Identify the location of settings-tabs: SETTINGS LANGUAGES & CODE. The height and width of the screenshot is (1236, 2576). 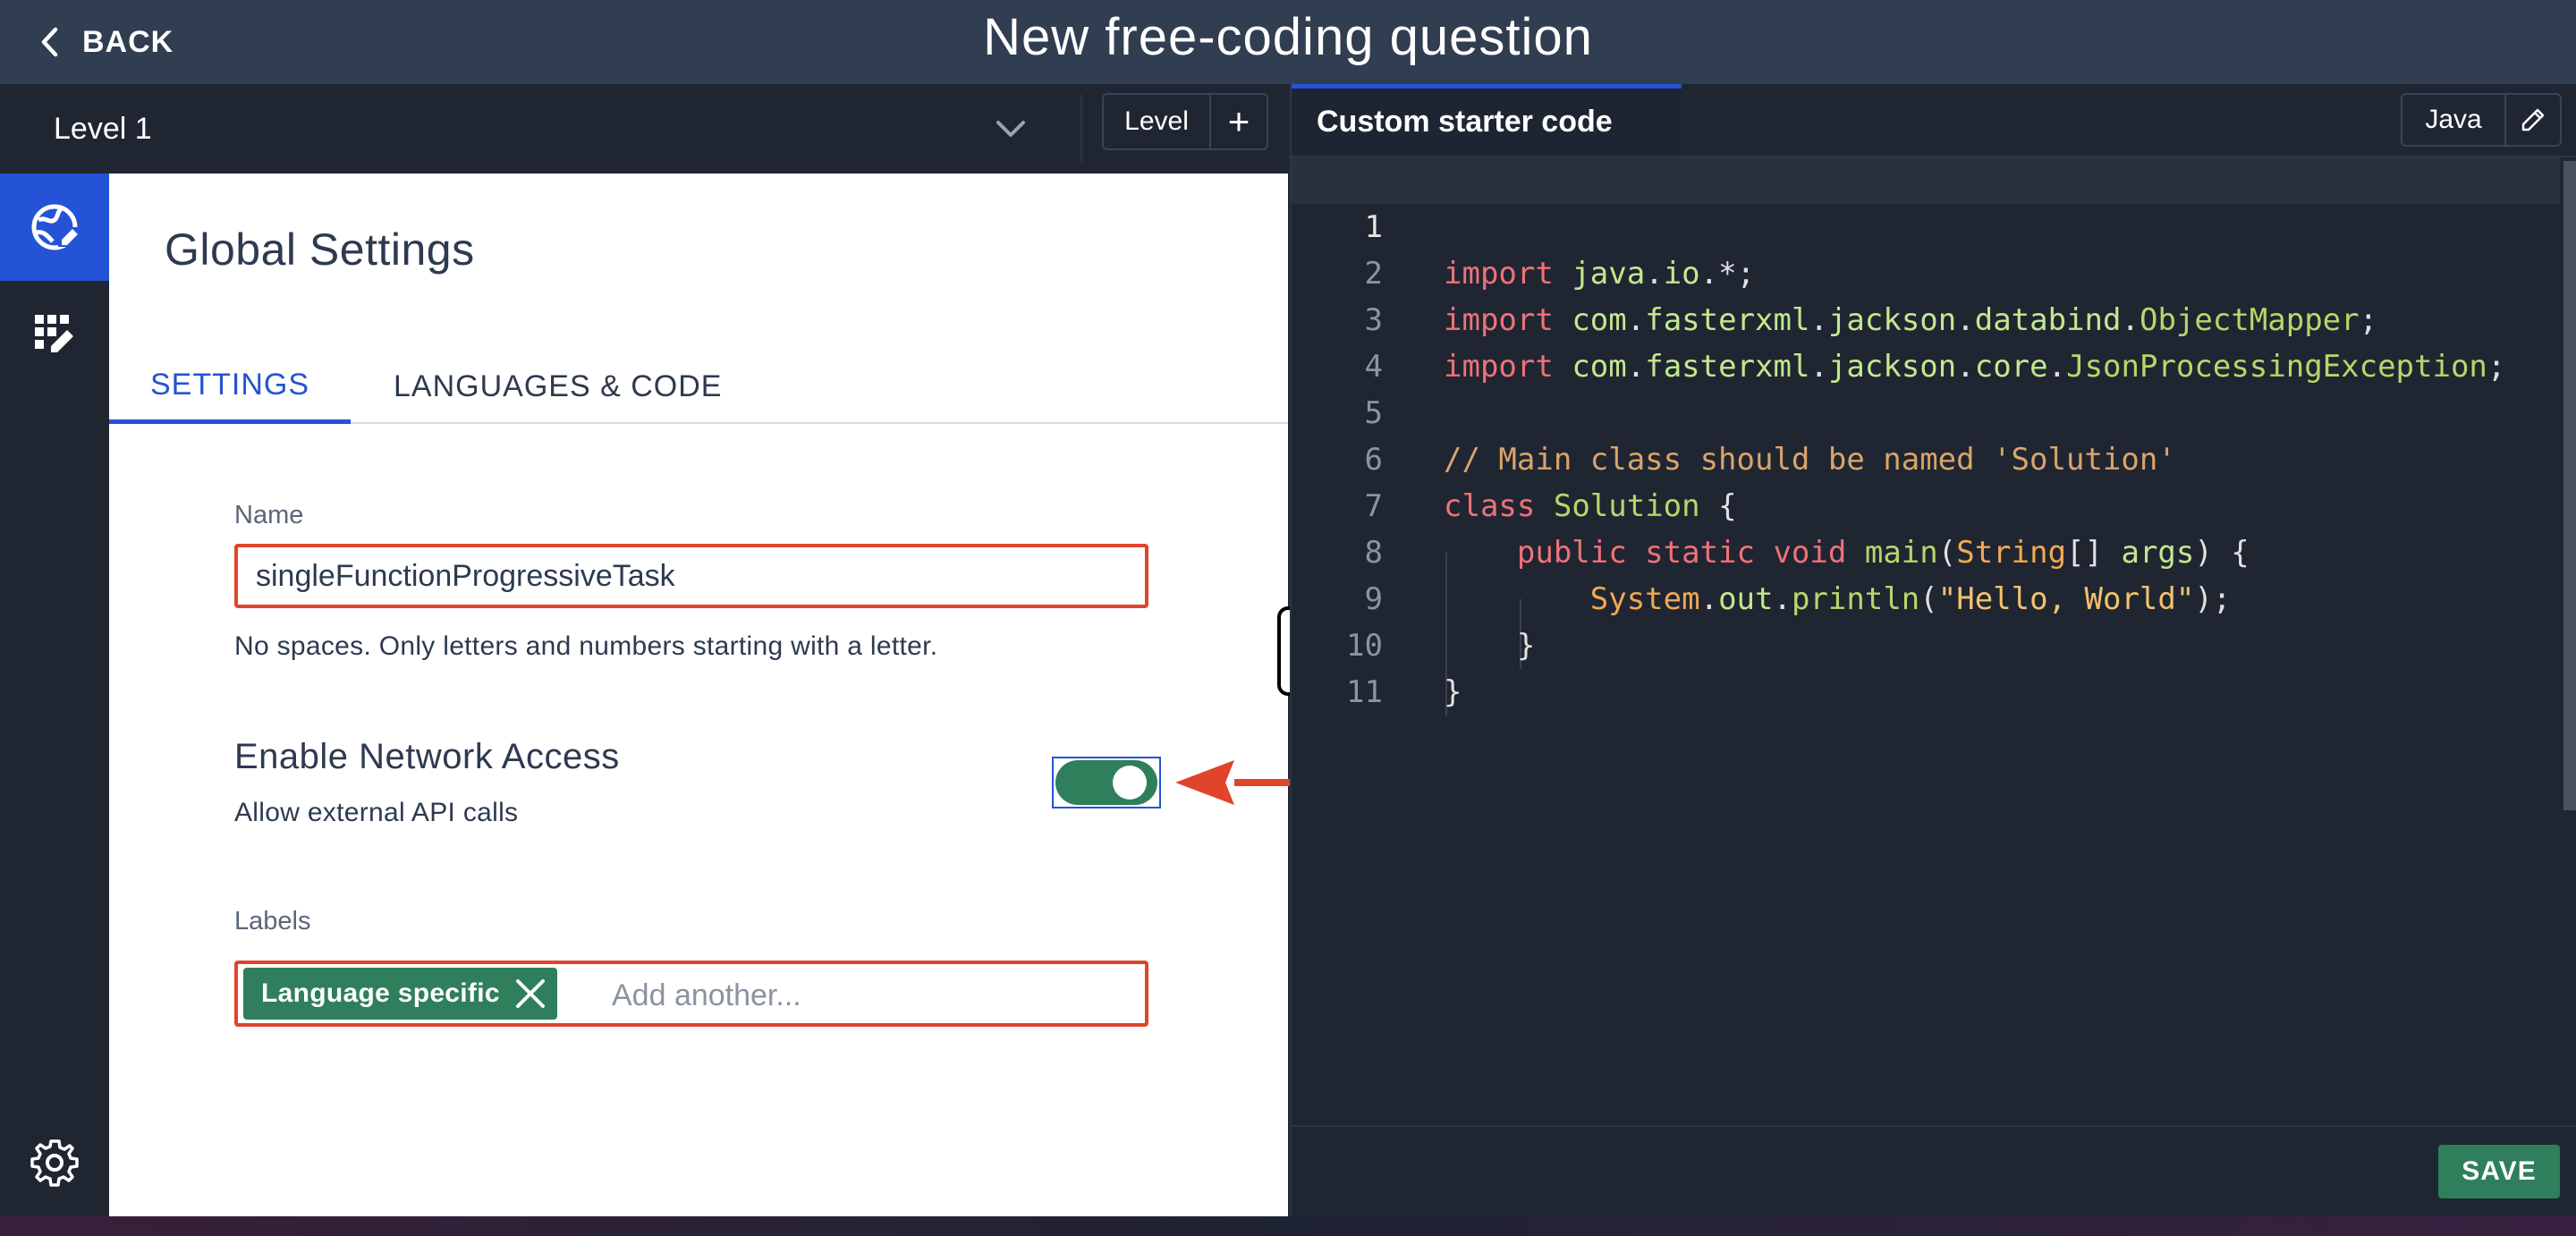
(698, 388).